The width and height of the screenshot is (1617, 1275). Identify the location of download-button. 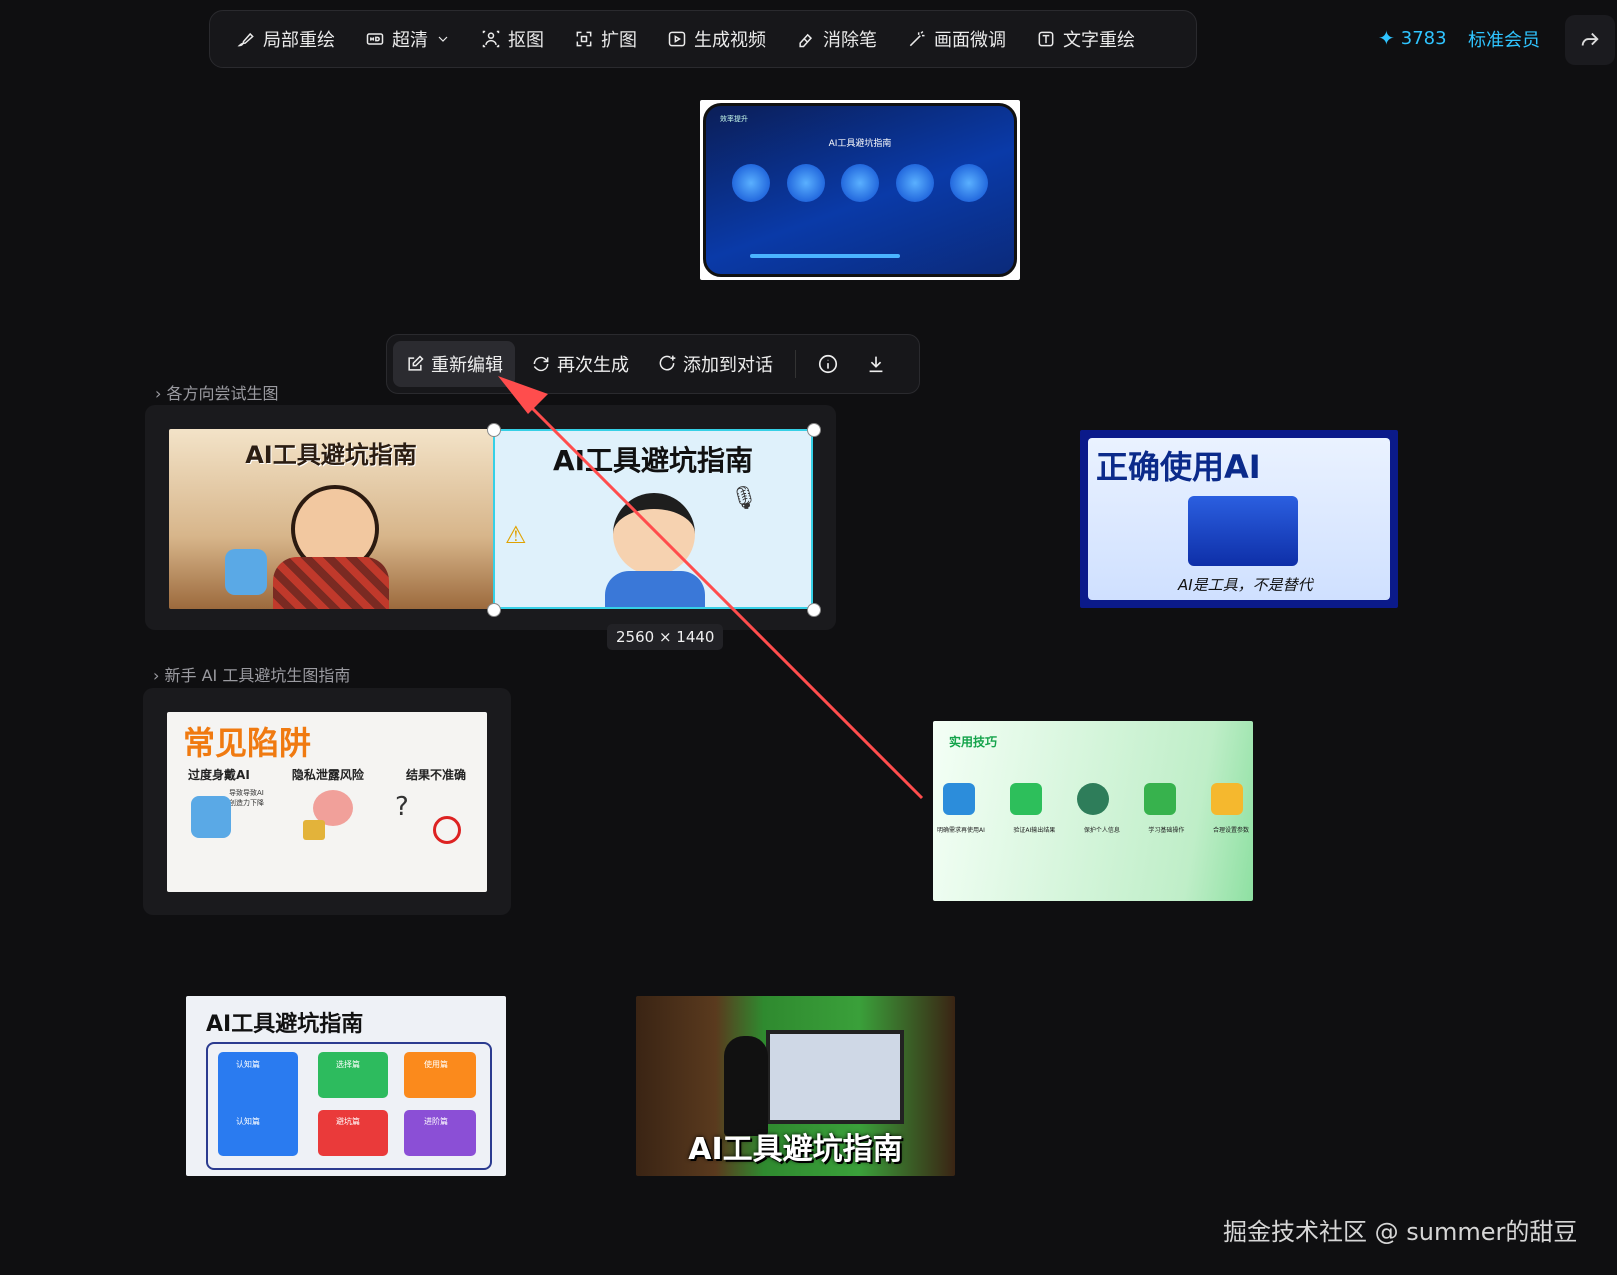
(876, 364).